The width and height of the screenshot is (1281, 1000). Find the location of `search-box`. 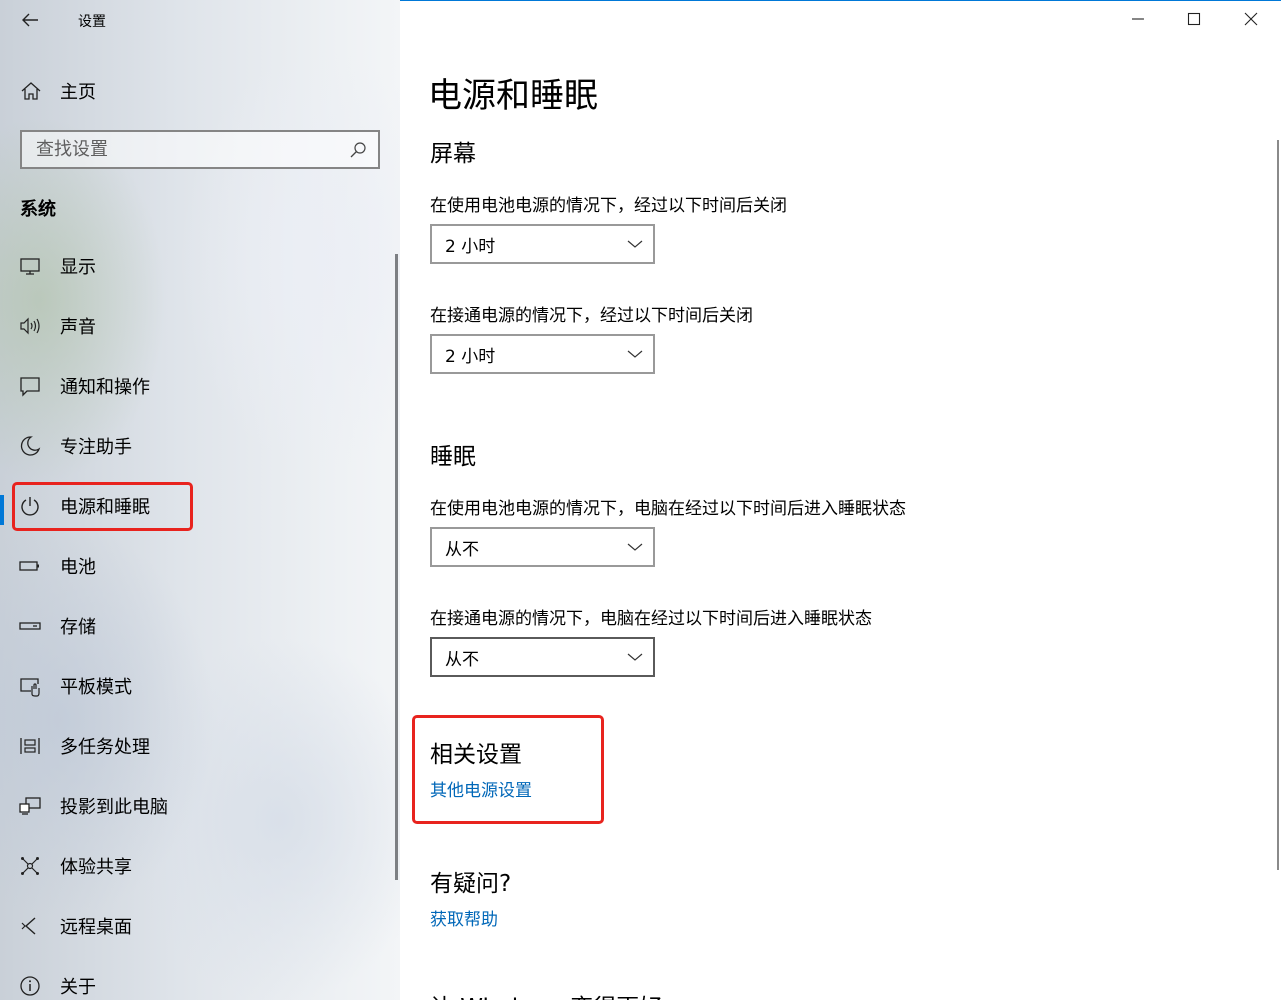

search-box is located at coordinates (200, 149).